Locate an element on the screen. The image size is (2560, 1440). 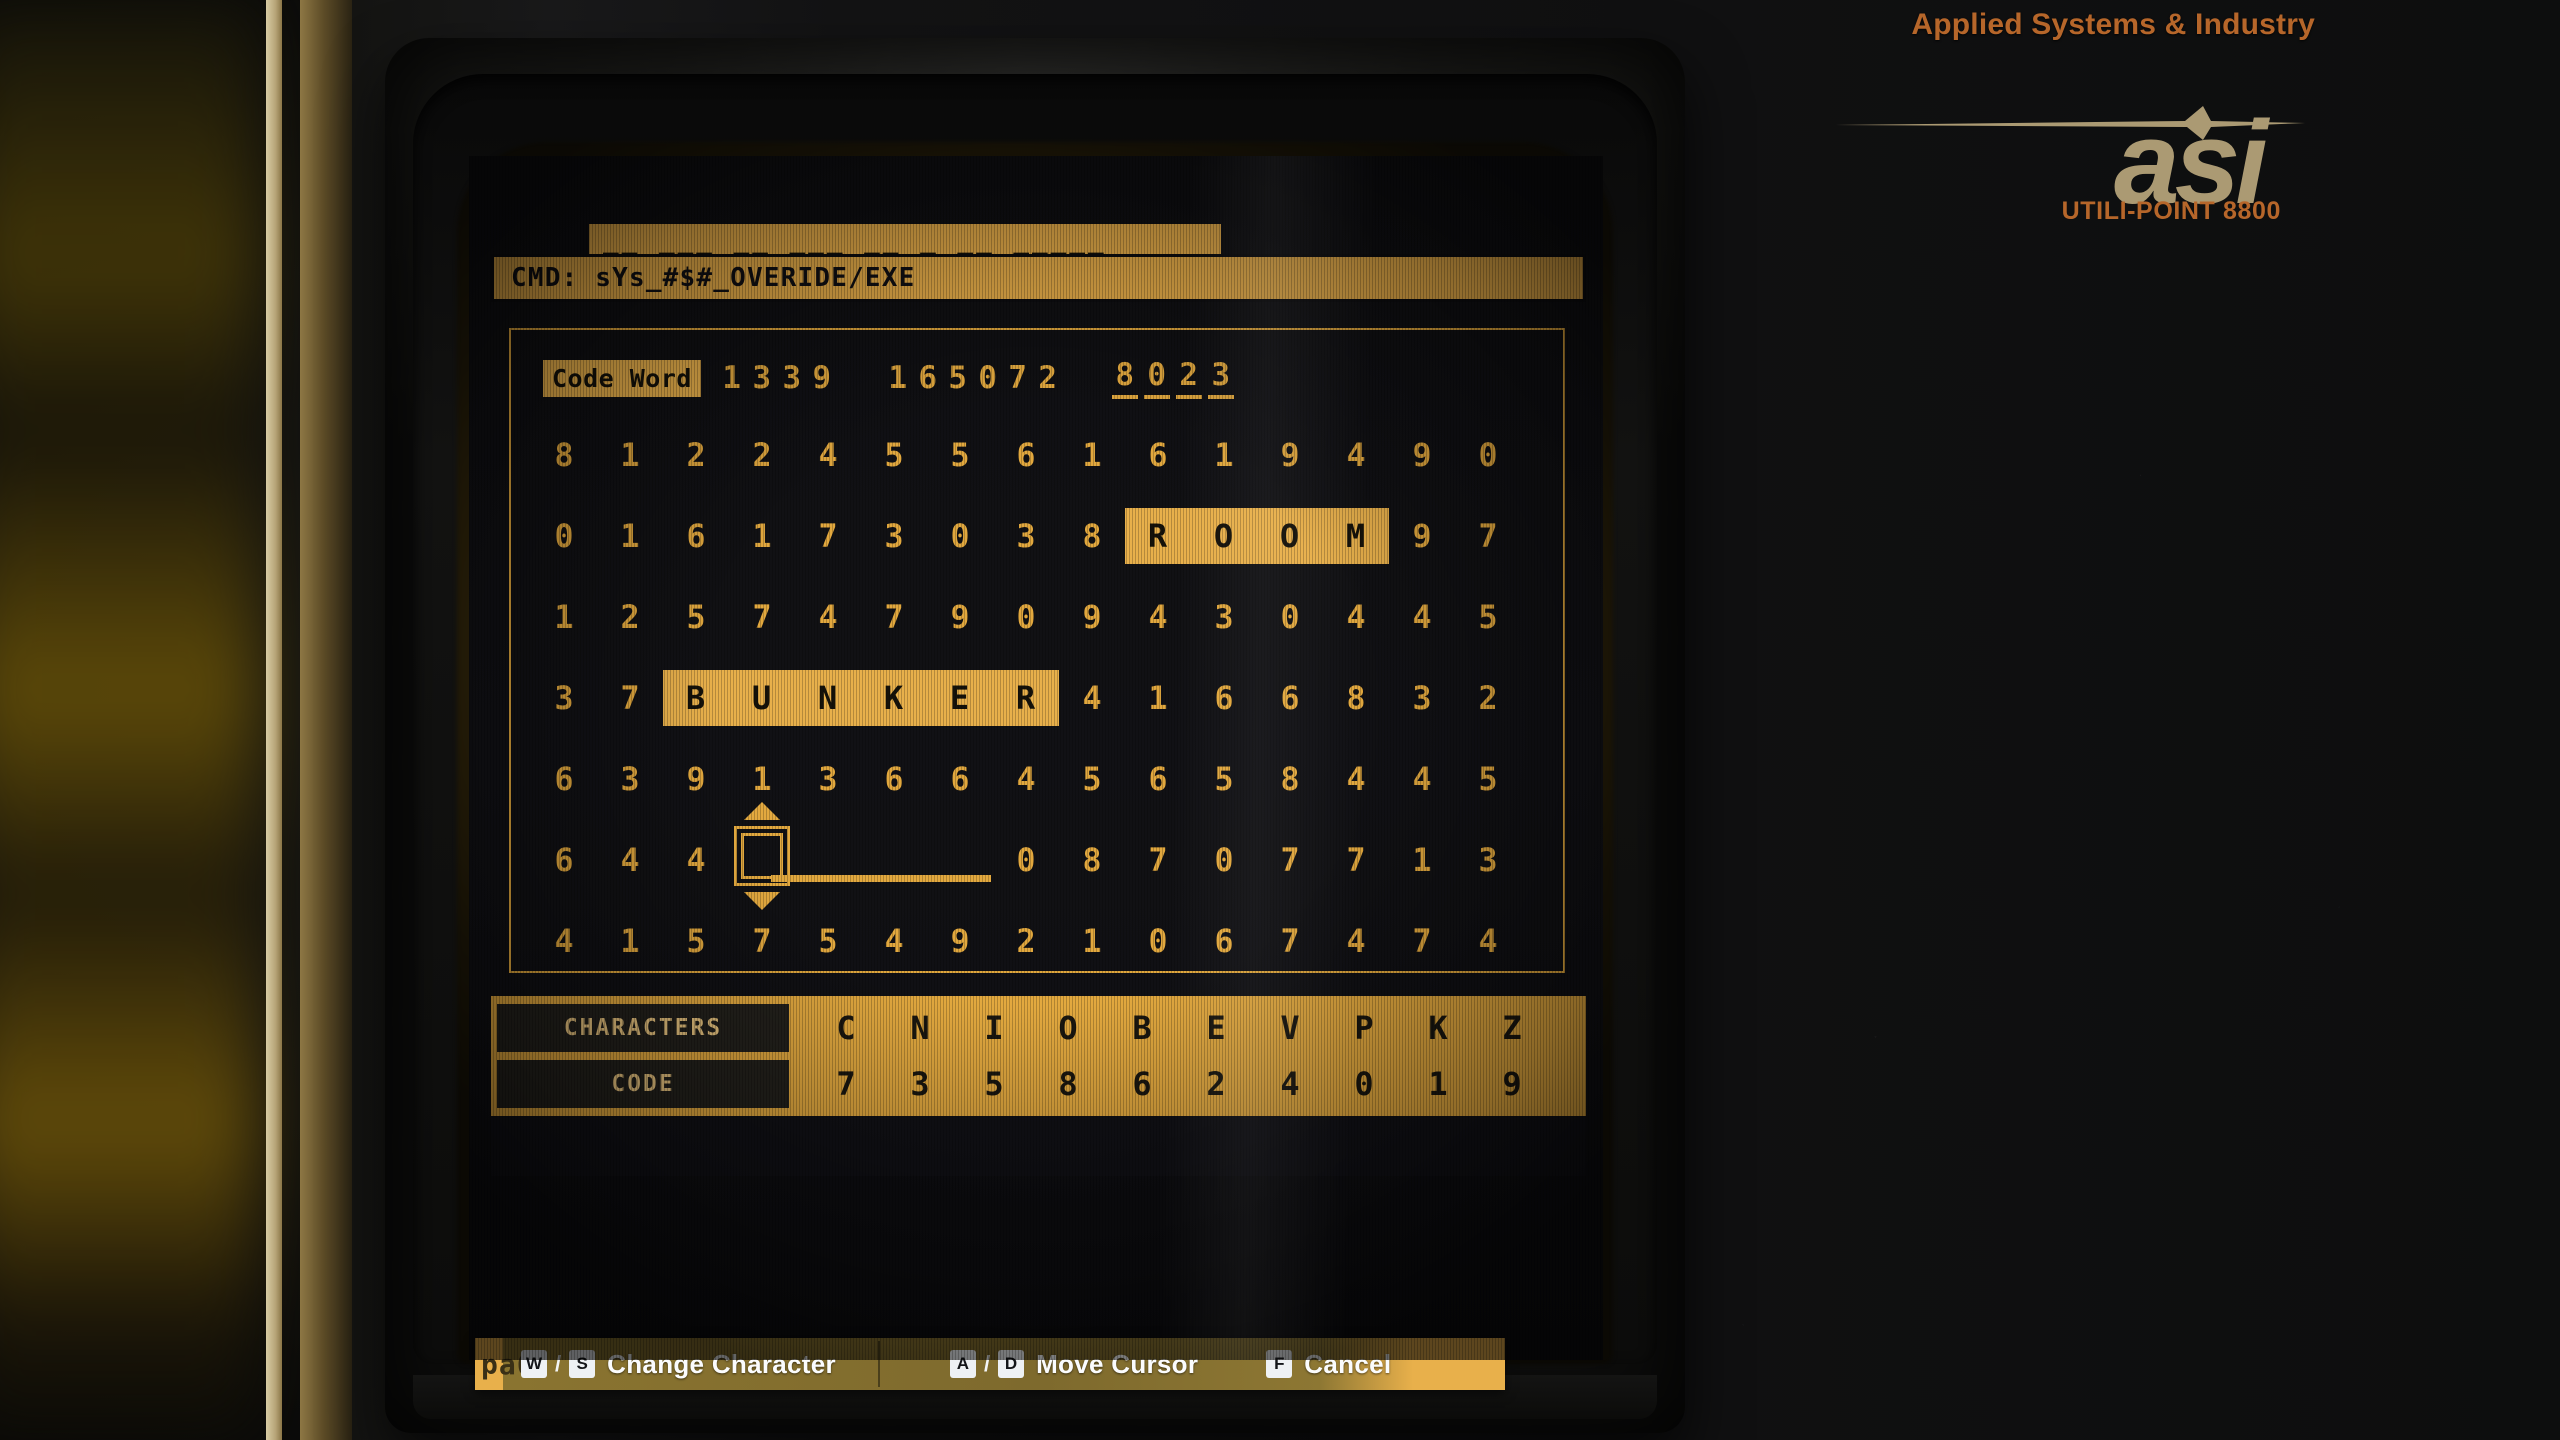
cursor-up-arrow-icon is located at coordinates (762, 811).